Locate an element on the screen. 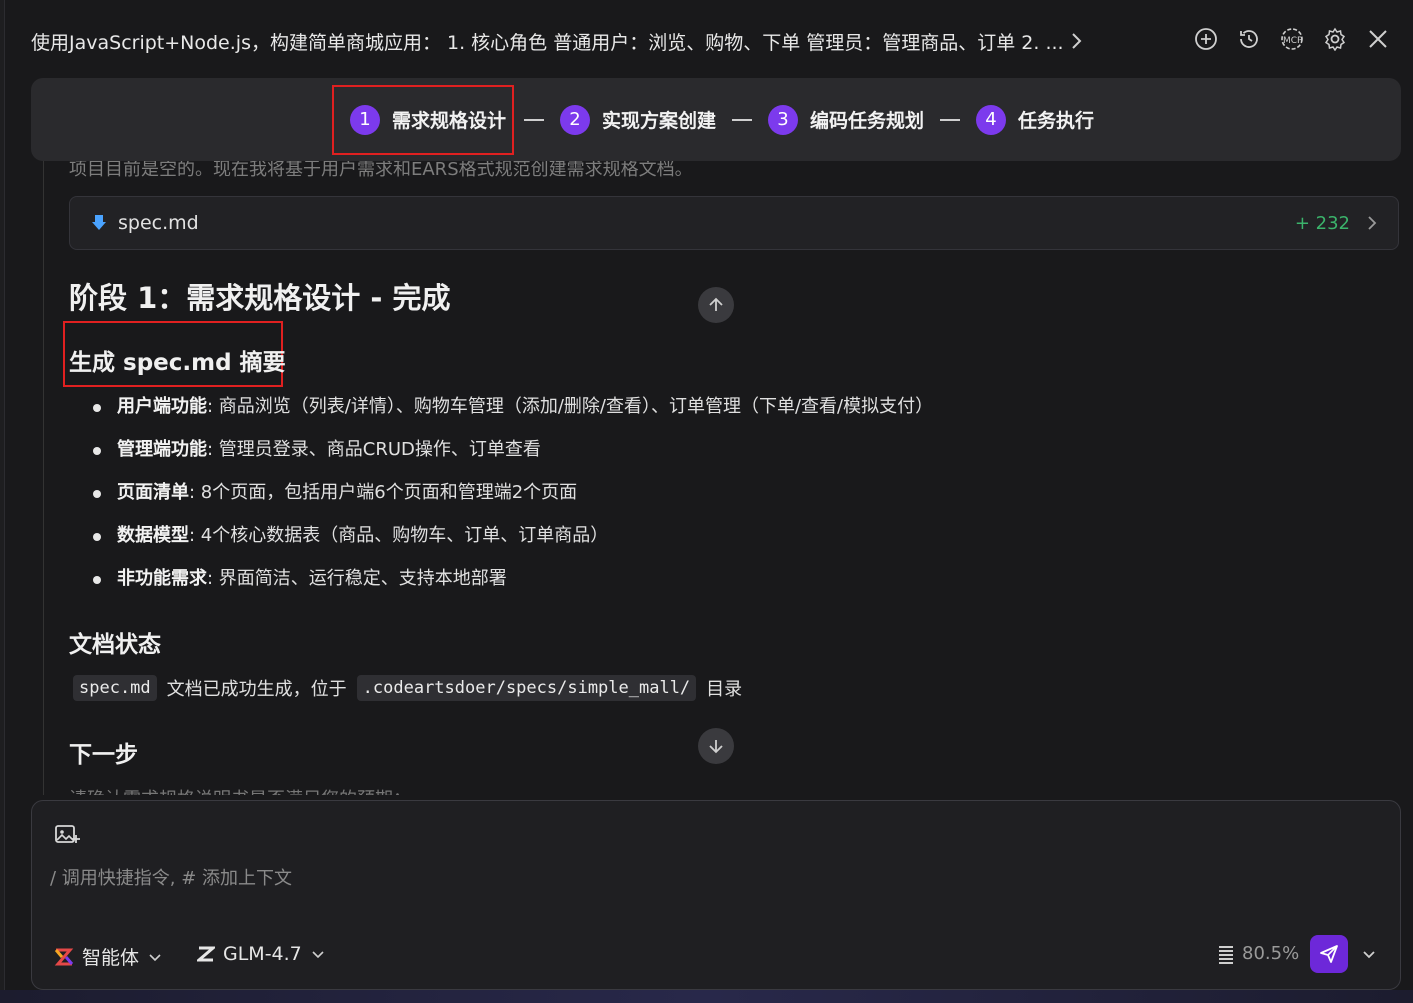  send-button is located at coordinates (1329, 954).